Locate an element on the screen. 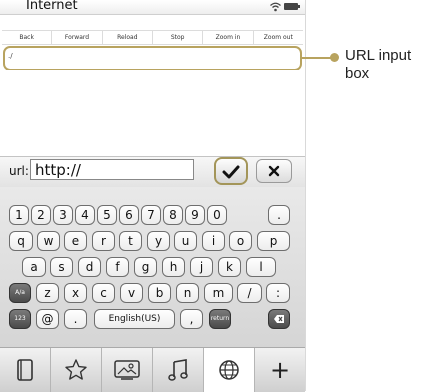  key-b: b is located at coordinates (159, 293).